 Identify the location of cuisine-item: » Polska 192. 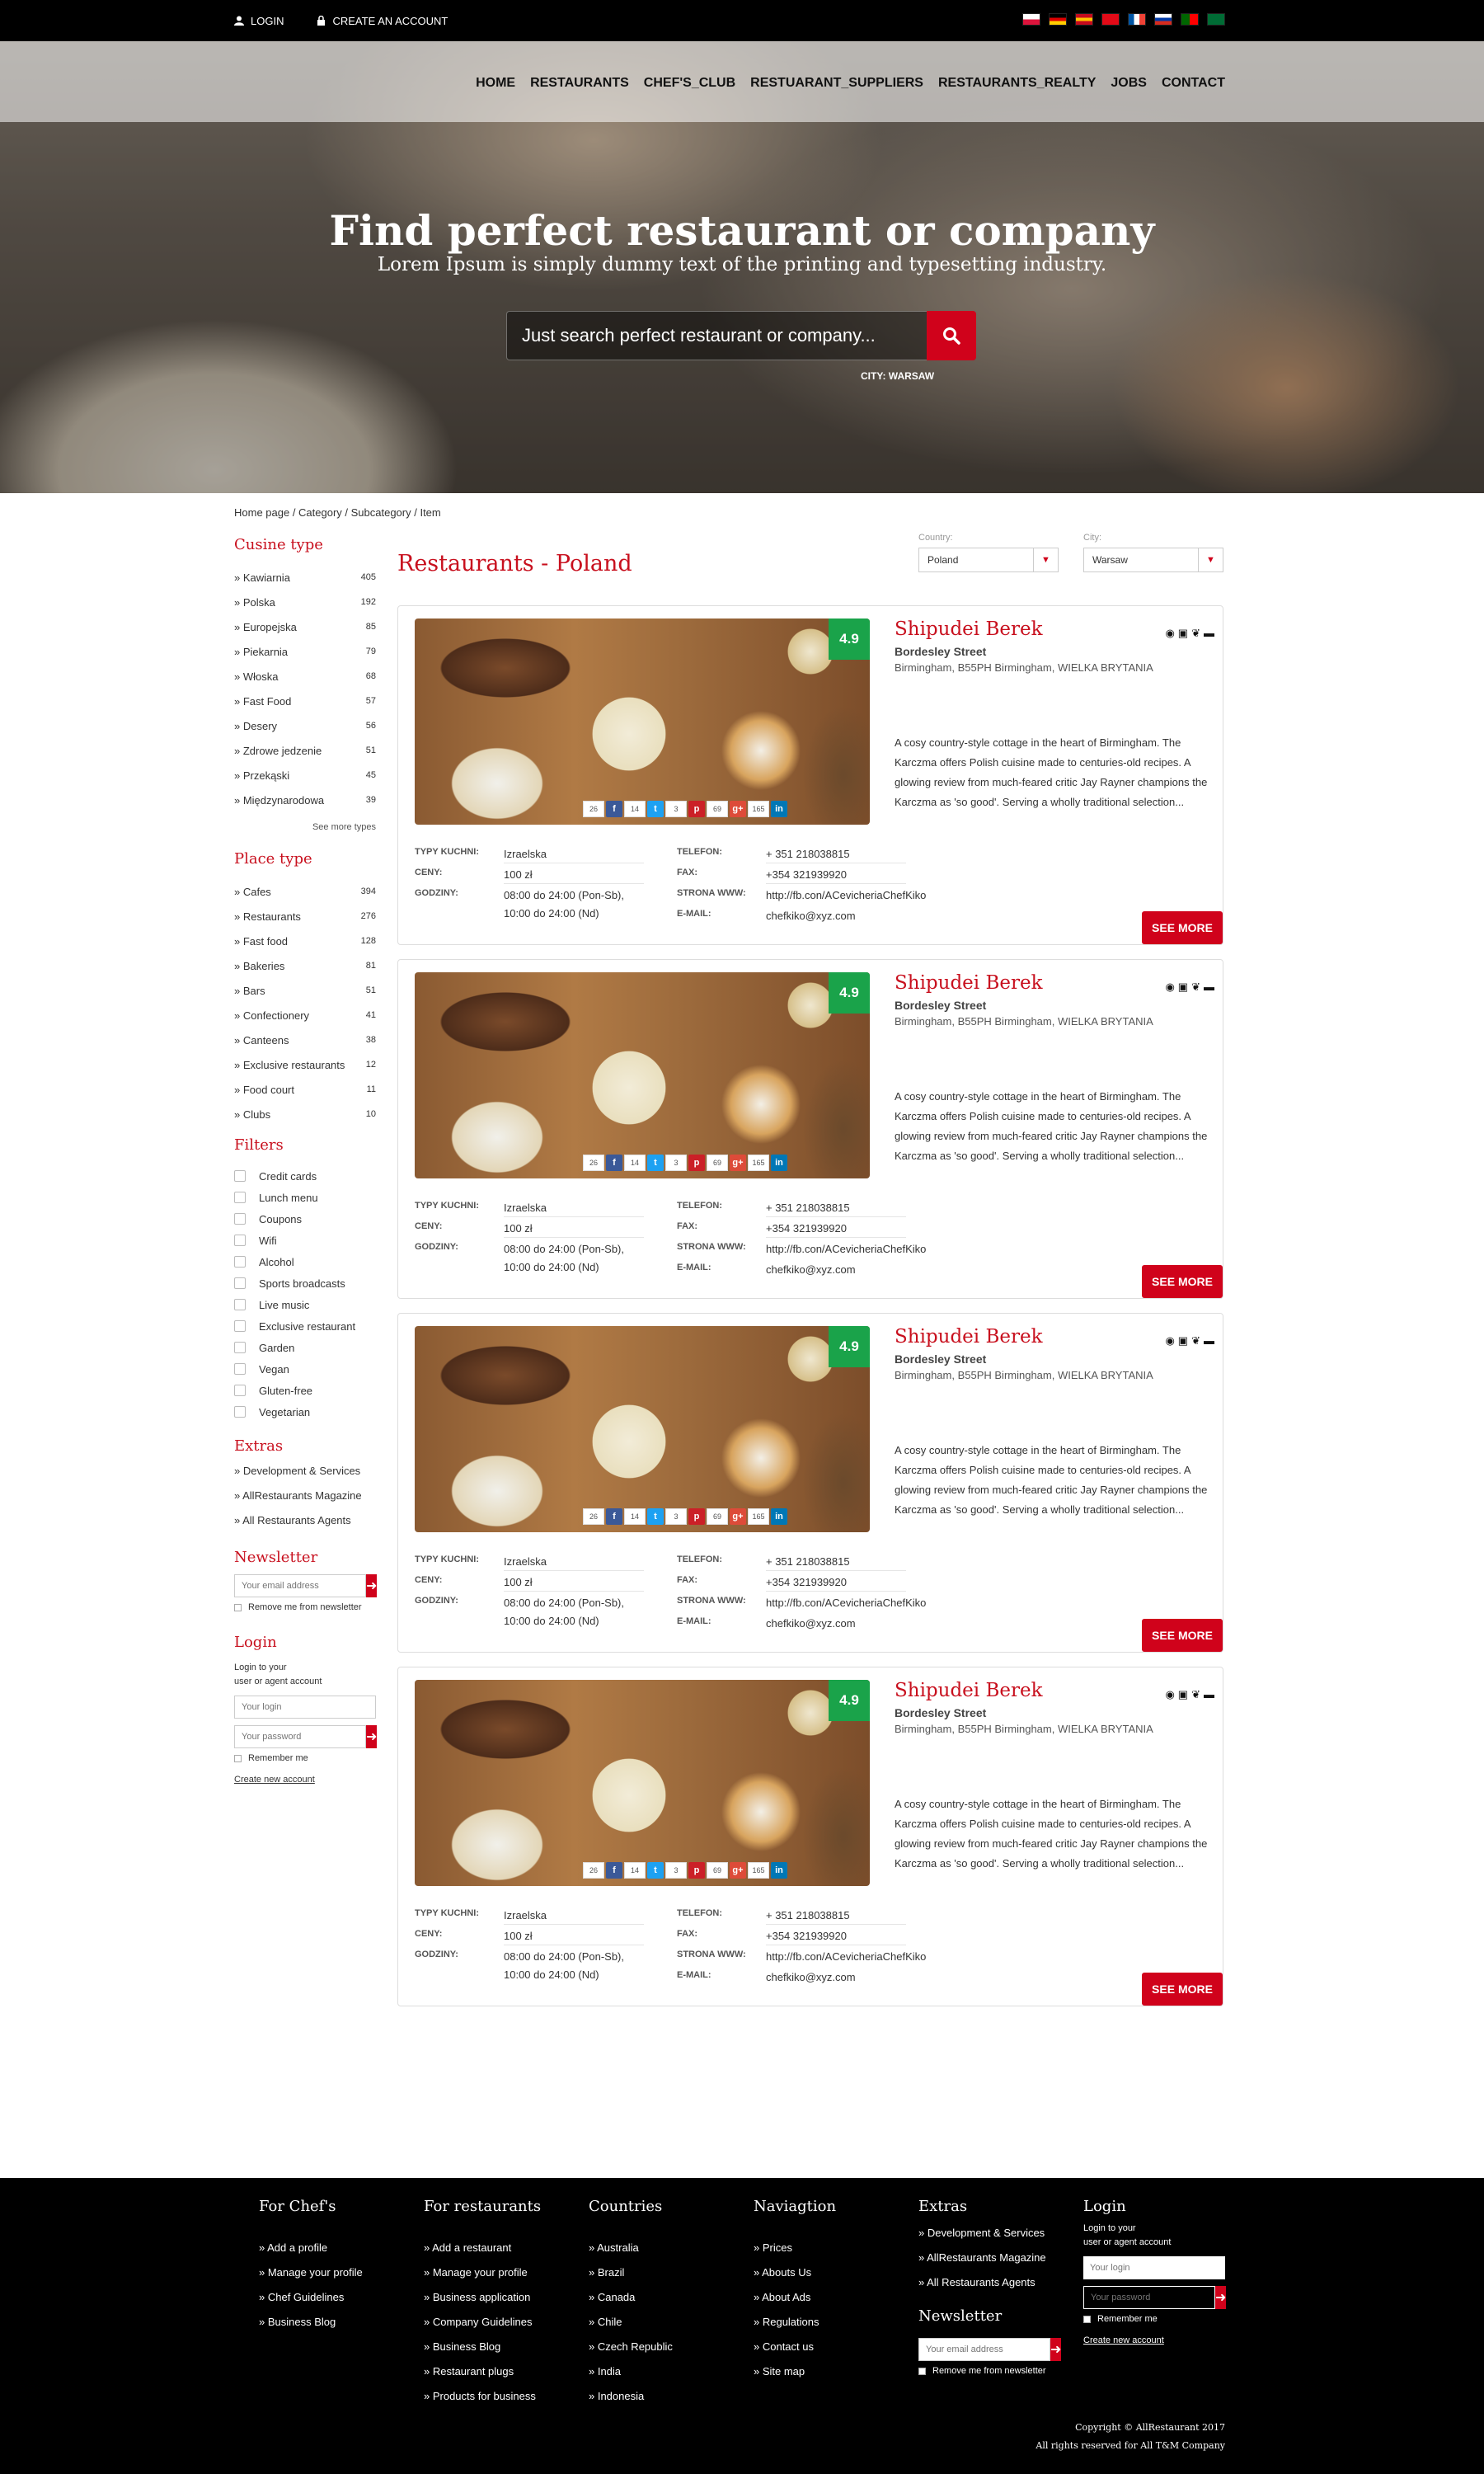
(305, 602).